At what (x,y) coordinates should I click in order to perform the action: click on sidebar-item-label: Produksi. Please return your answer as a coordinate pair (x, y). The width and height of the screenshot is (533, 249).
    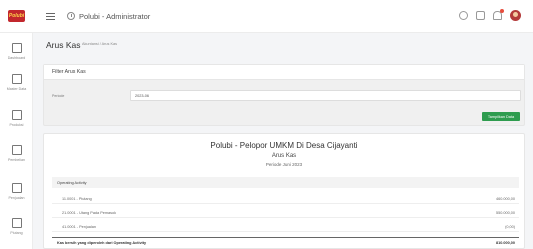
    Looking at the image, I should click on (16, 125).